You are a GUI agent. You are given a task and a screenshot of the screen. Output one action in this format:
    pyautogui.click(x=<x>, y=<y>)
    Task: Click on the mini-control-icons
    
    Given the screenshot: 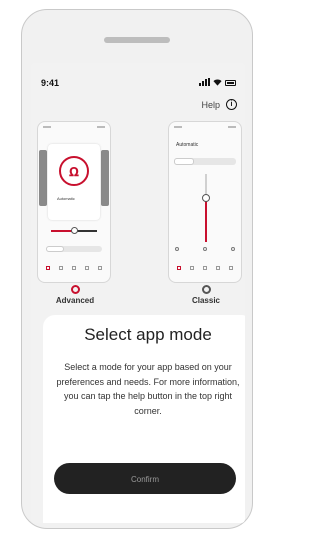 What is the action you would take?
    pyautogui.click(x=205, y=249)
    